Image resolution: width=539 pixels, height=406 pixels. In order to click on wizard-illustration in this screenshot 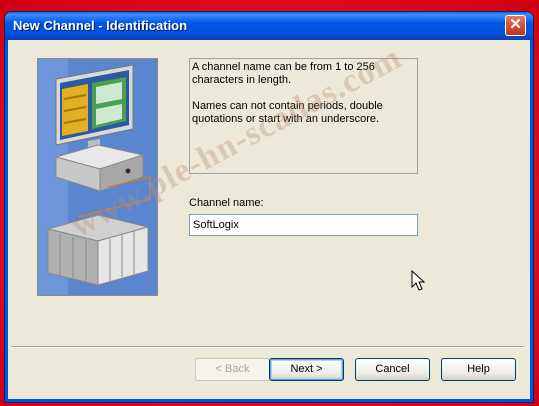, I will do `click(97, 177)`.